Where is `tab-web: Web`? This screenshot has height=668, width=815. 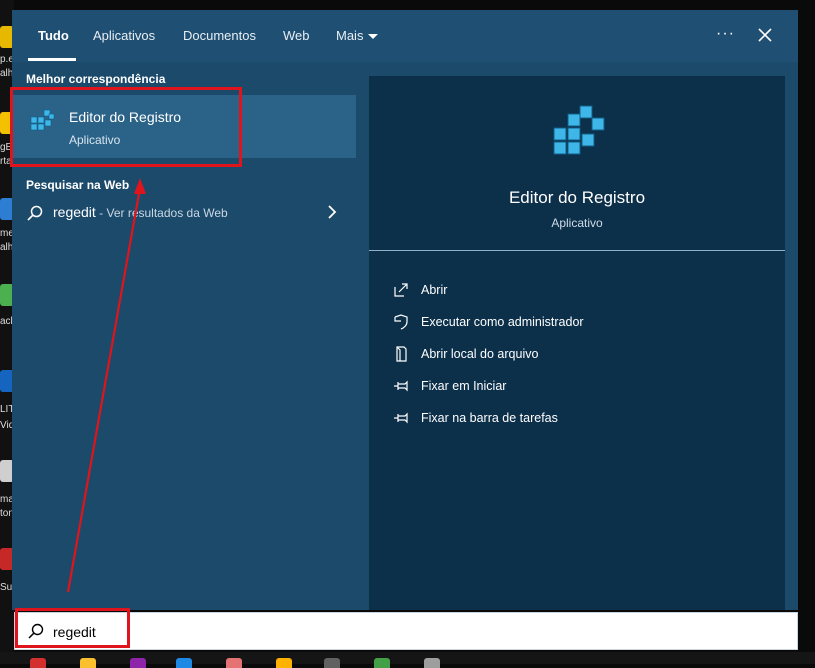
tab-web: Web is located at coordinates (296, 35).